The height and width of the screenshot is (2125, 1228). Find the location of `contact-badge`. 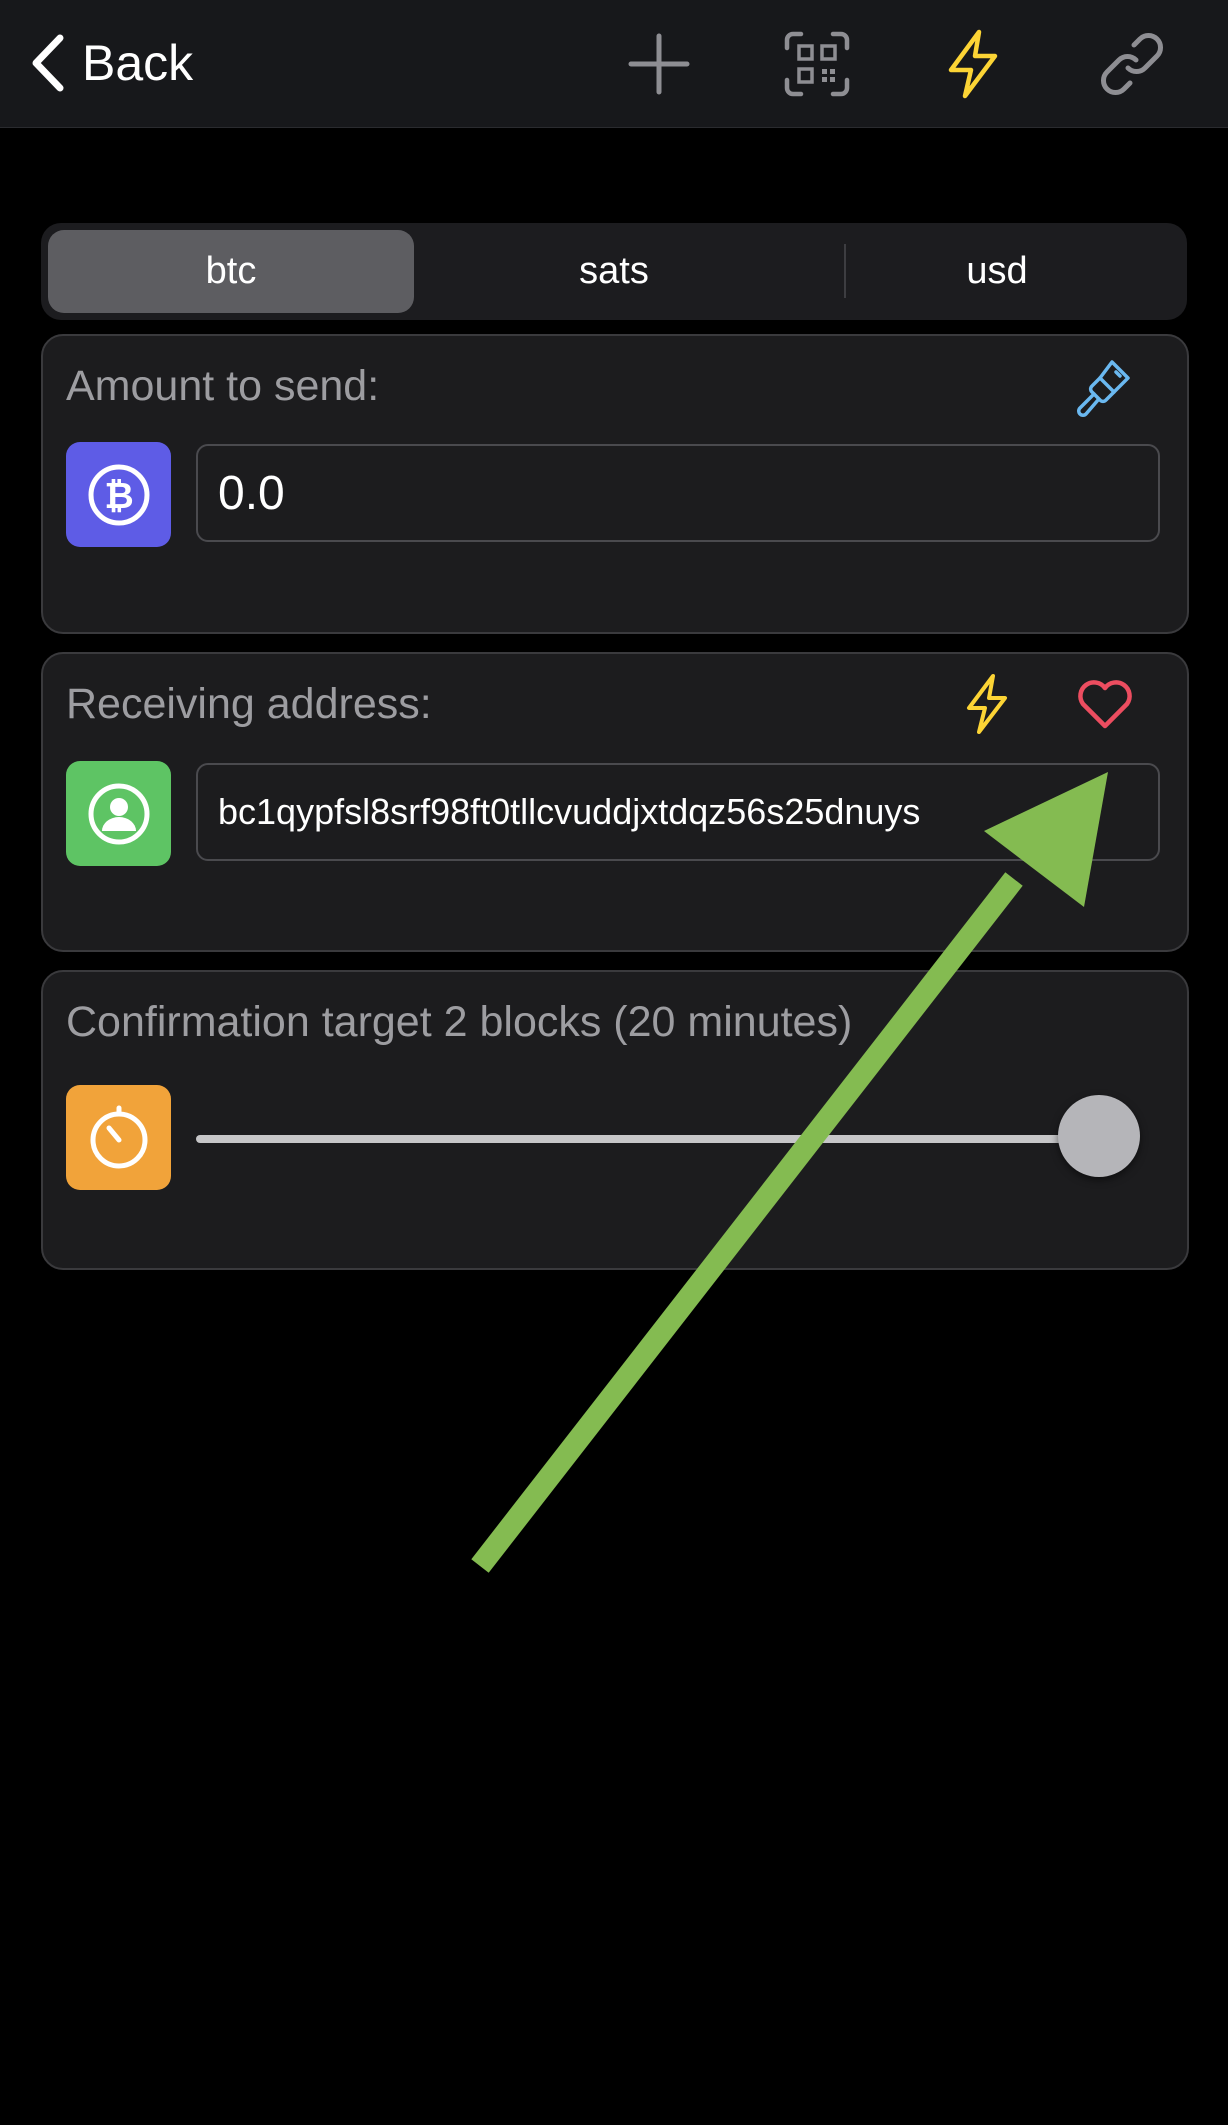

contact-badge is located at coordinates (118, 813).